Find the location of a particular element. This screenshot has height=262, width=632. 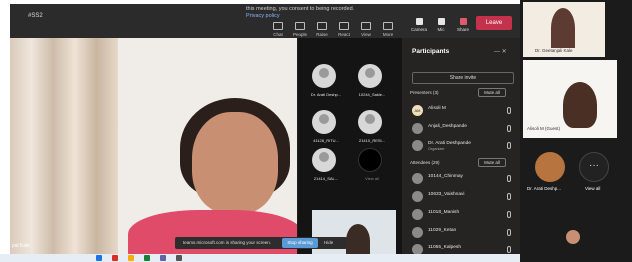

grid-icon is located at coordinates (366, 26).